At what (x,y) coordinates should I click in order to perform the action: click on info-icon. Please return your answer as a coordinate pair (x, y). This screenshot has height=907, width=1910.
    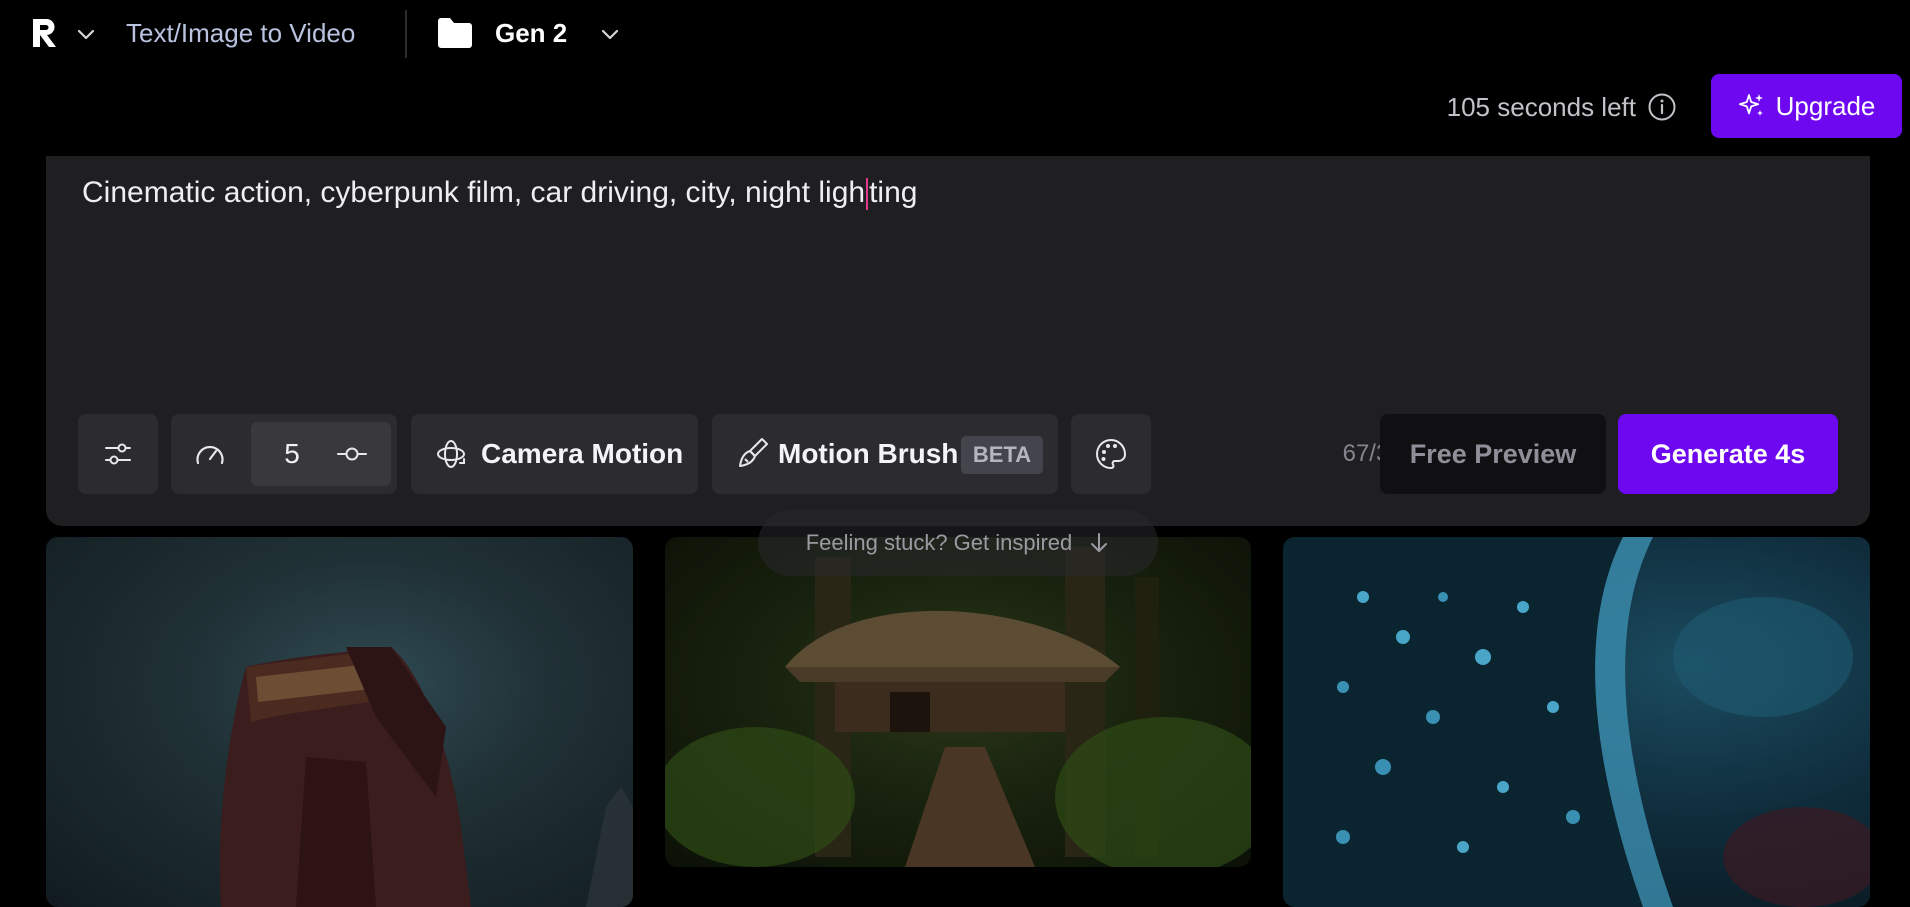
    Looking at the image, I should click on (1662, 107).